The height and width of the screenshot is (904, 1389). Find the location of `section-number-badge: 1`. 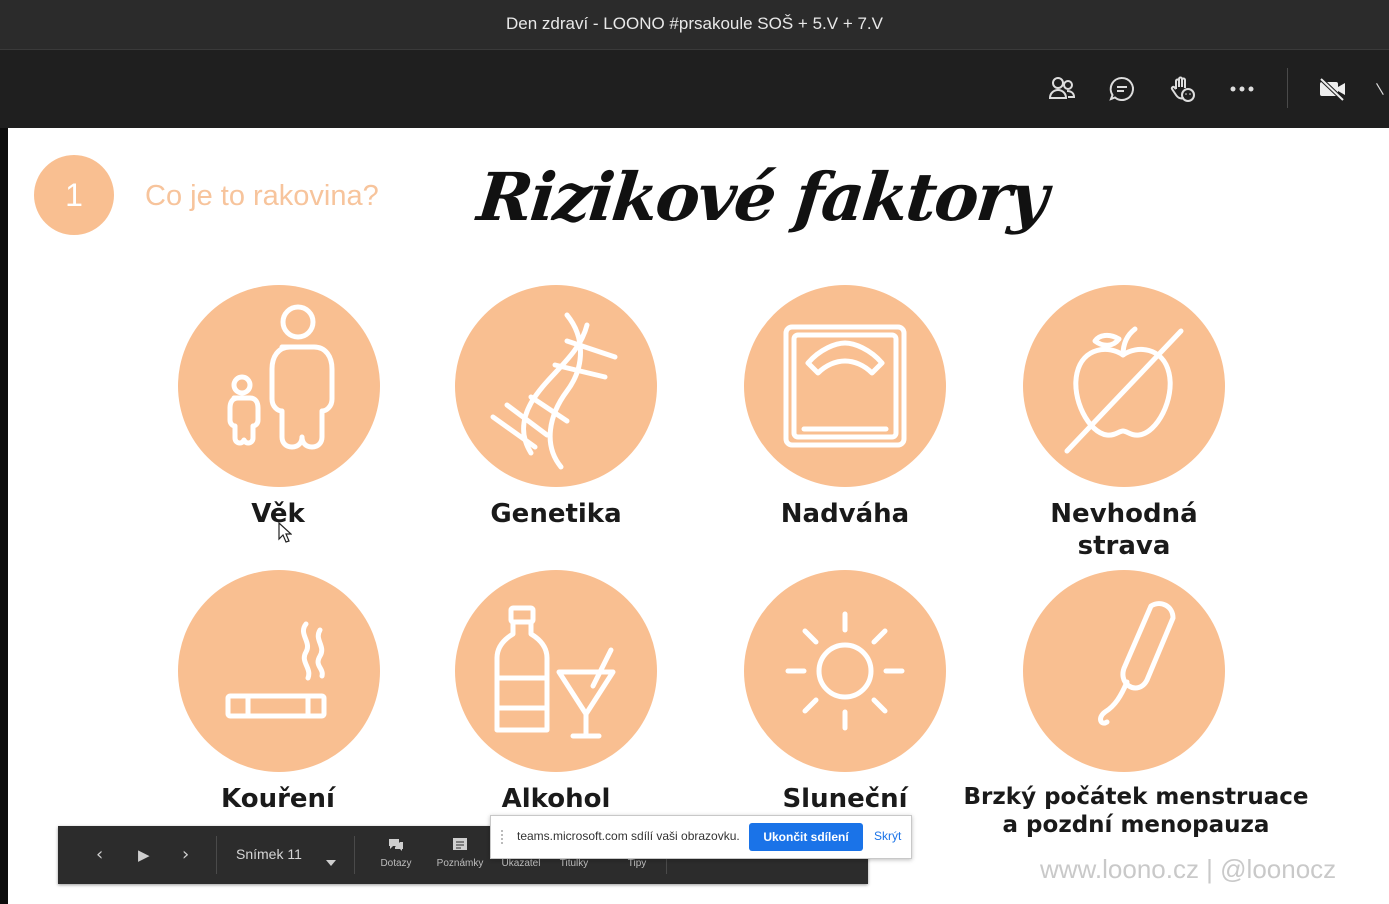

section-number-badge: 1 is located at coordinates (74, 195).